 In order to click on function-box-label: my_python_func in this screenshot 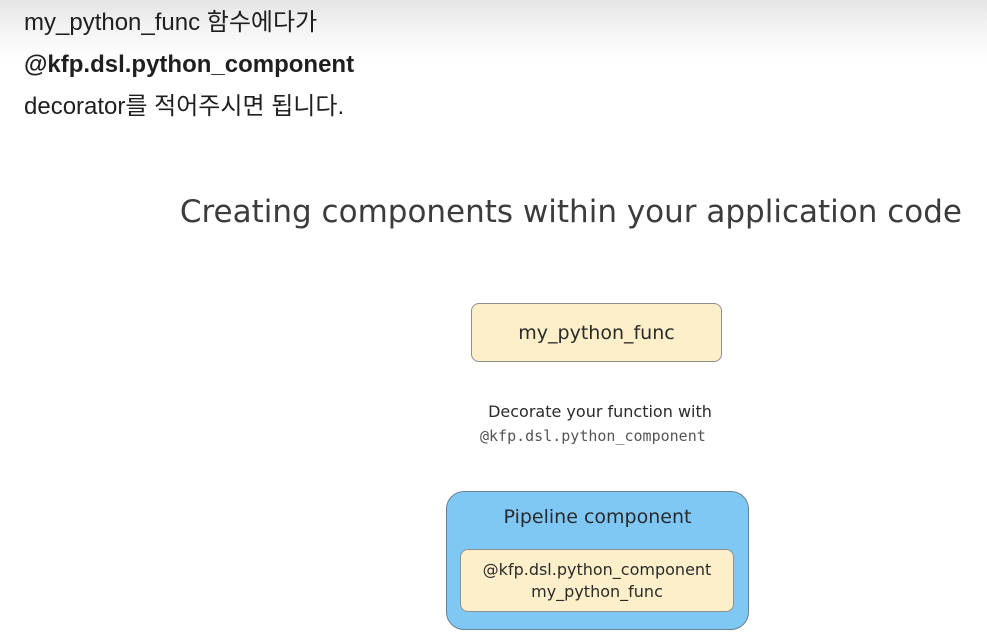, I will do `click(596, 332)`.